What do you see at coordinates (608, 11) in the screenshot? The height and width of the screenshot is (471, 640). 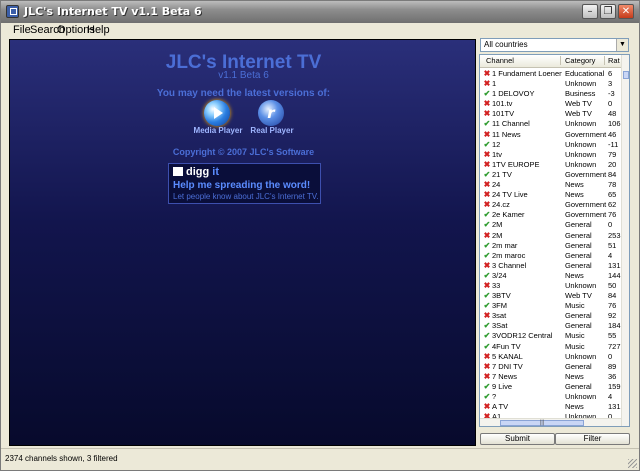 I see `restore-button: ❐` at bounding box center [608, 11].